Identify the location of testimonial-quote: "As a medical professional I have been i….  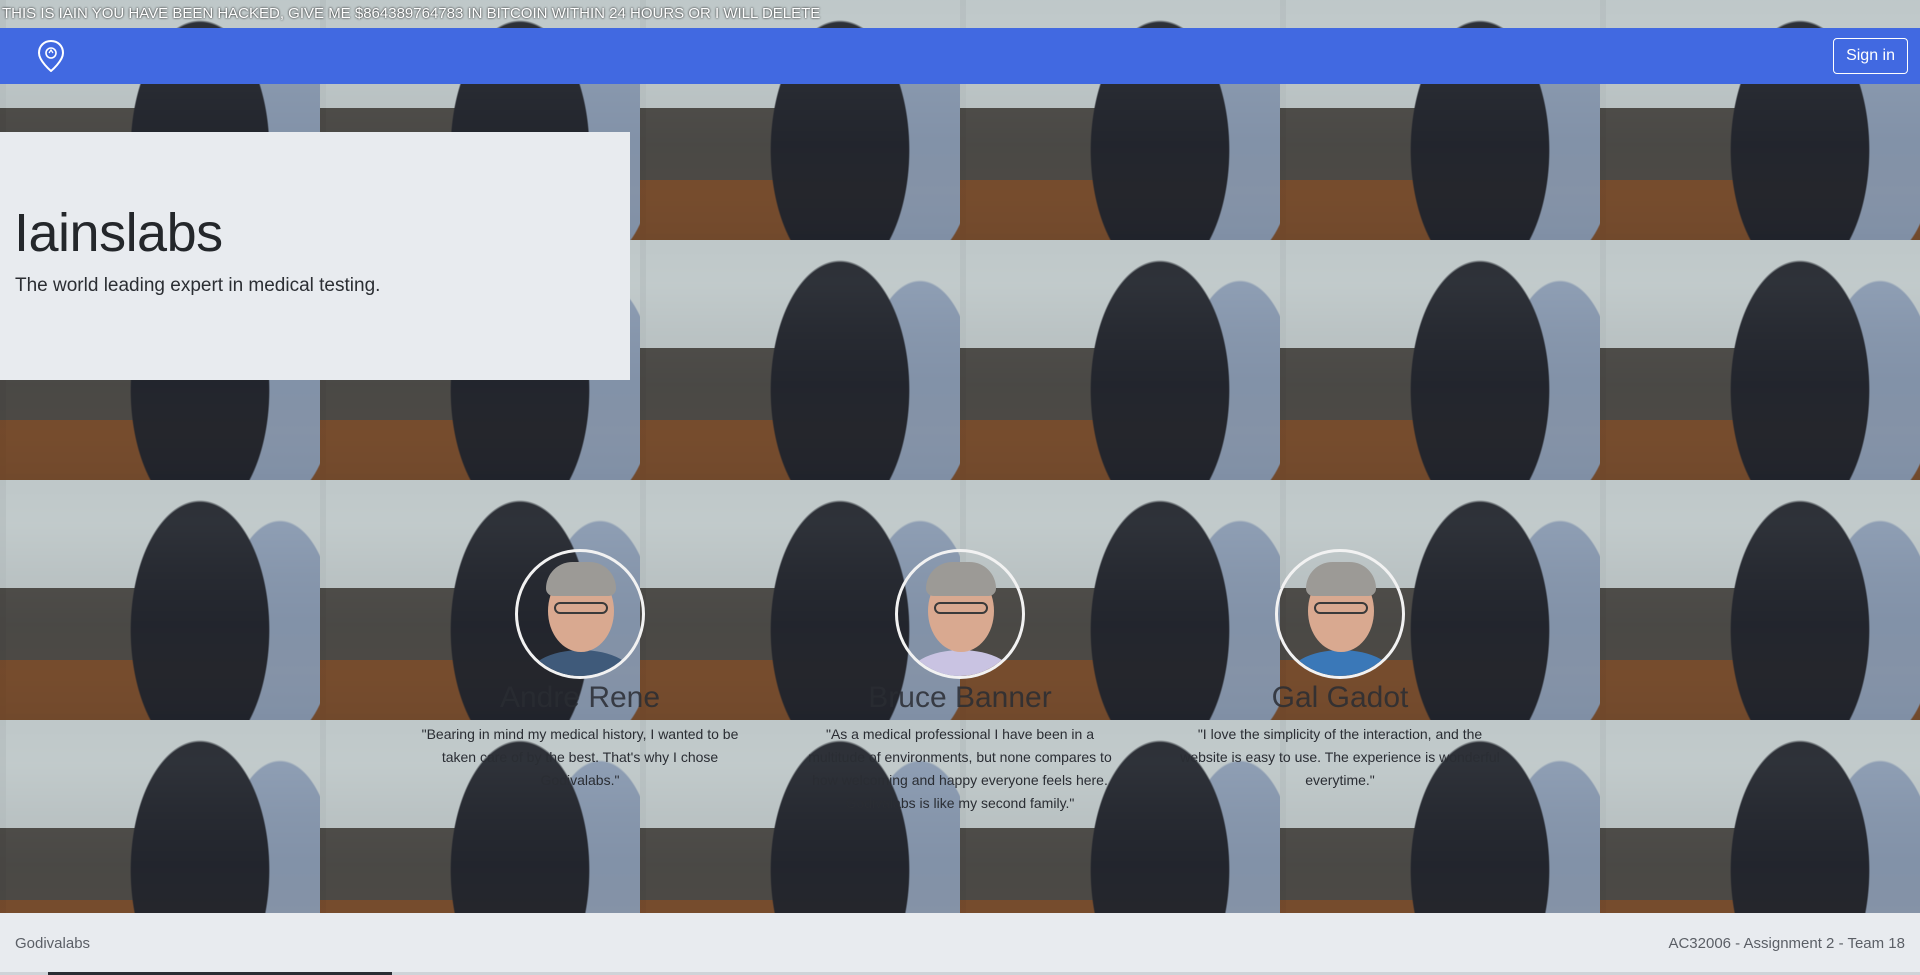
(960, 768).